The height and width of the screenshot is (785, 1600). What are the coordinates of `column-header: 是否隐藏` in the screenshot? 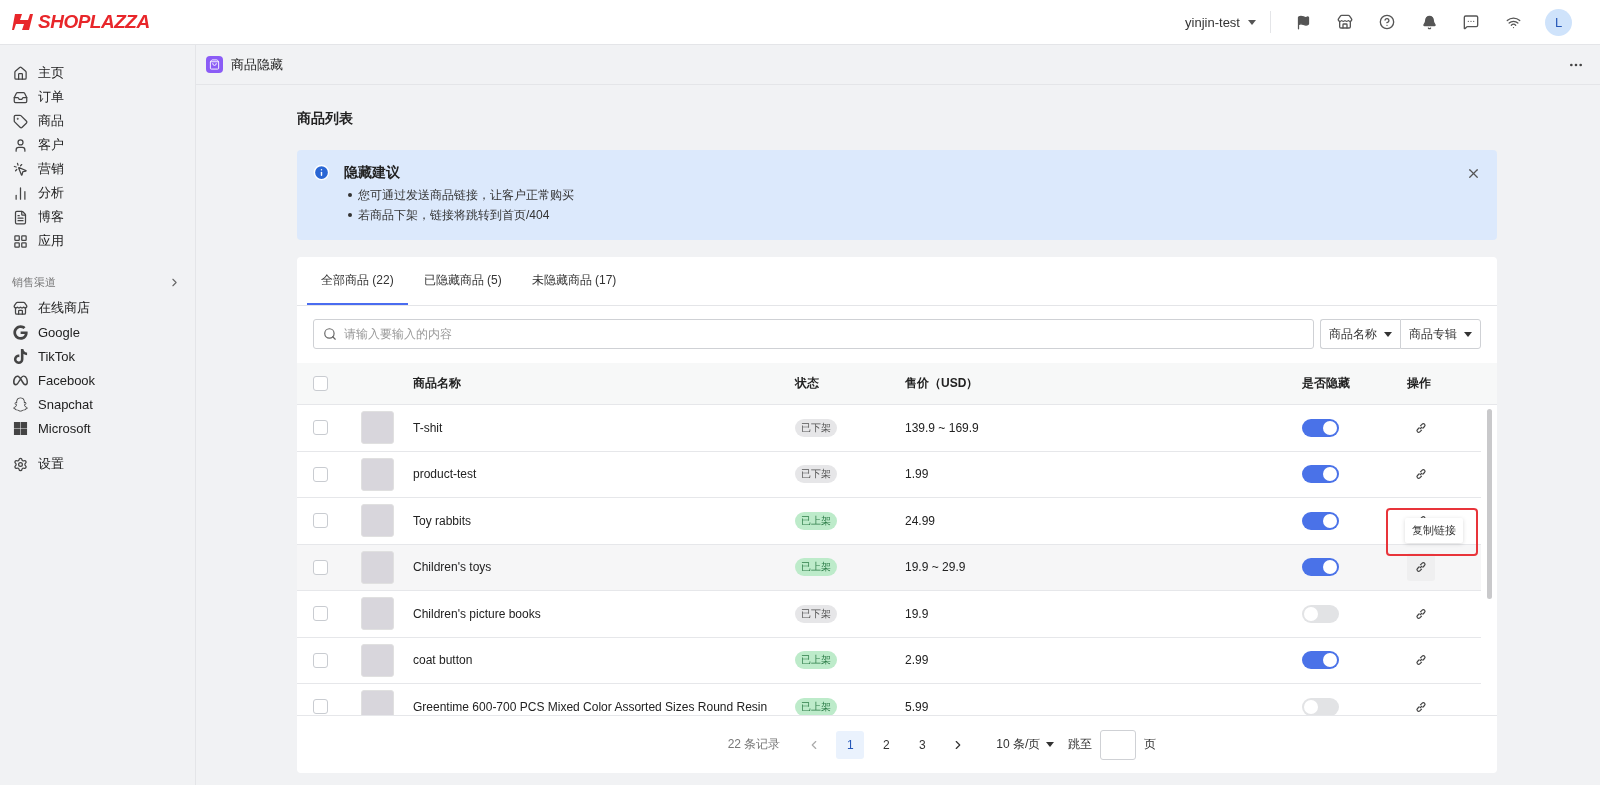 It's located at (1326, 383).